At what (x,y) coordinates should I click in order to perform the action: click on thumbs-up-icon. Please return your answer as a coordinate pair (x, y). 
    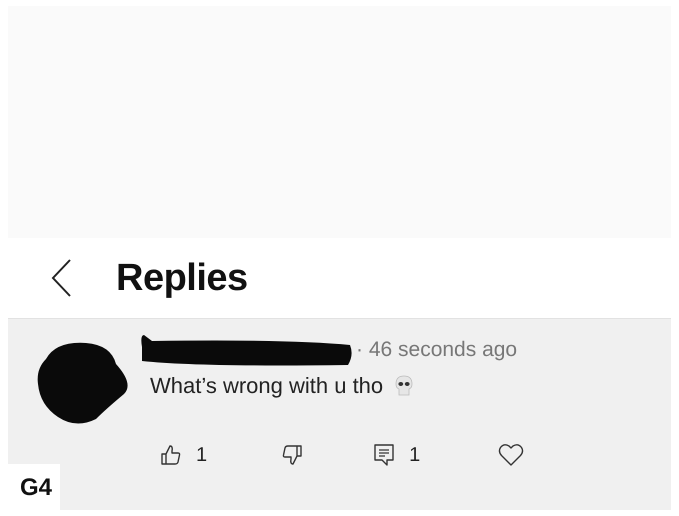
    Looking at the image, I should click on (171, 455).